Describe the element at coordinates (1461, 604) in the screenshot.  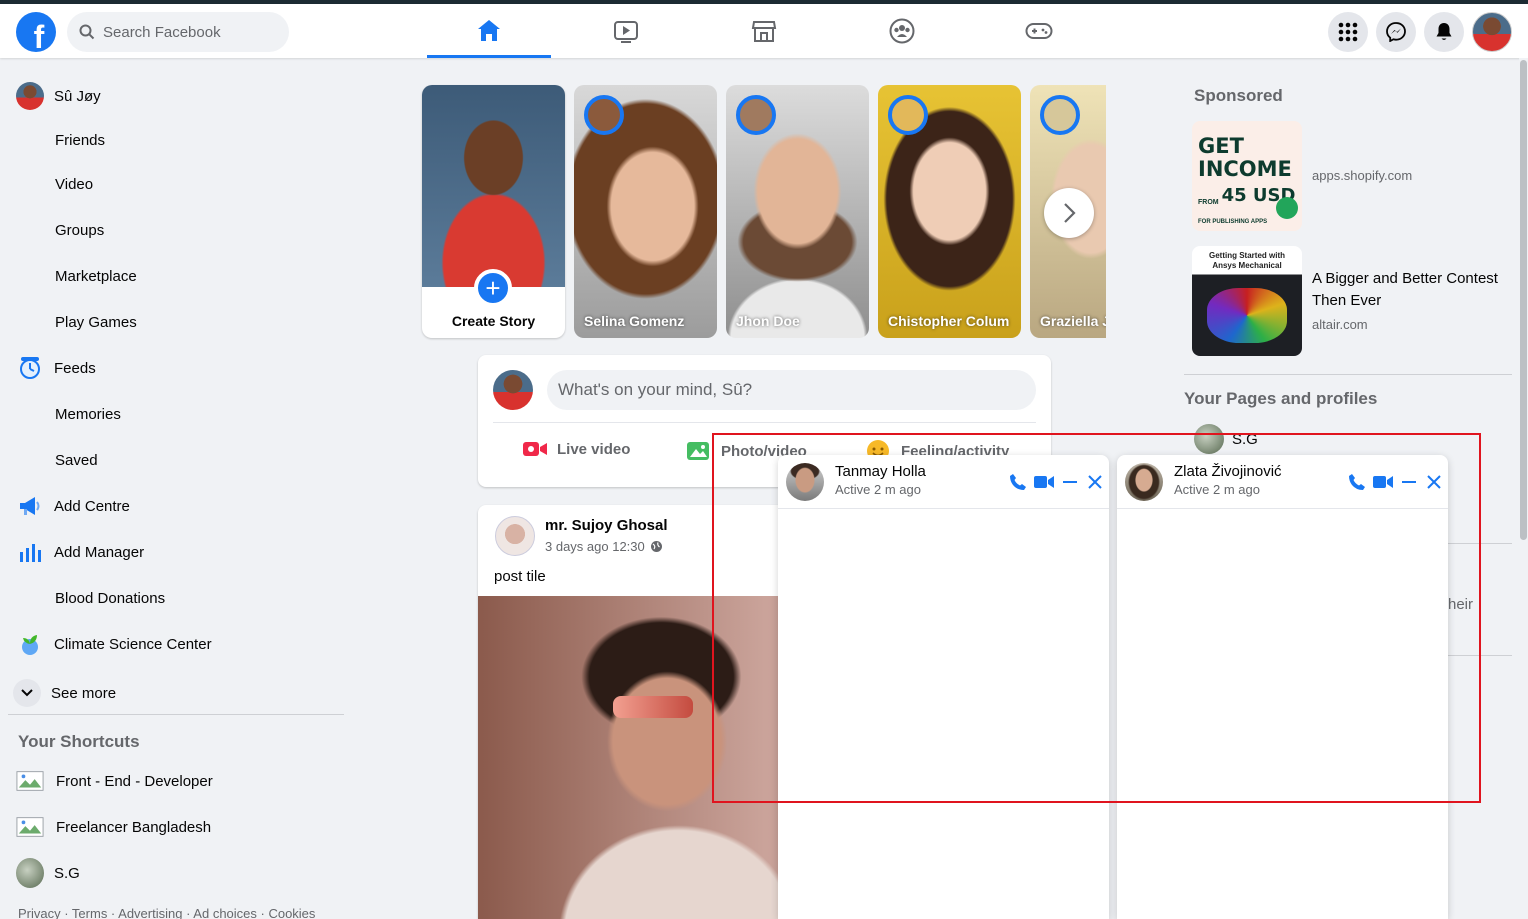
I see `partial-text: heir` at that location.